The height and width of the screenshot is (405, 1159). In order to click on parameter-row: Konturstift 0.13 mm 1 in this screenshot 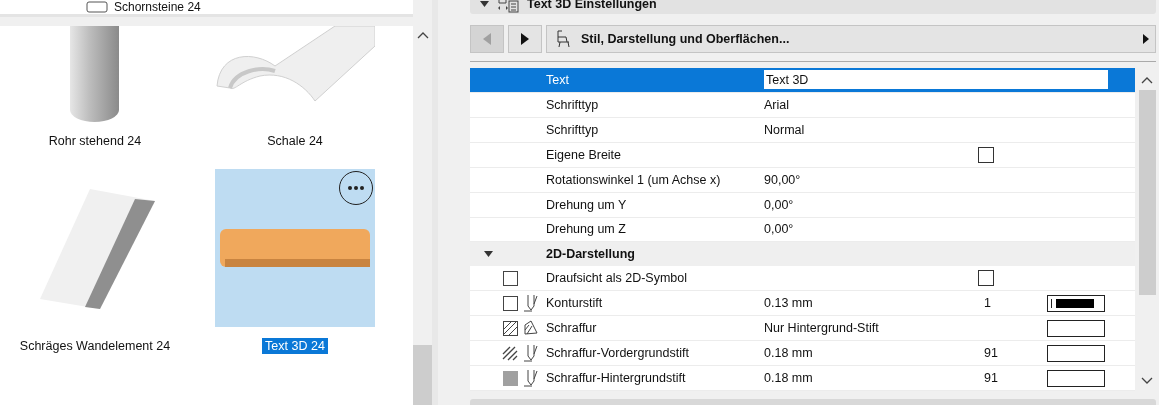, I will do `click(802, 304)`.